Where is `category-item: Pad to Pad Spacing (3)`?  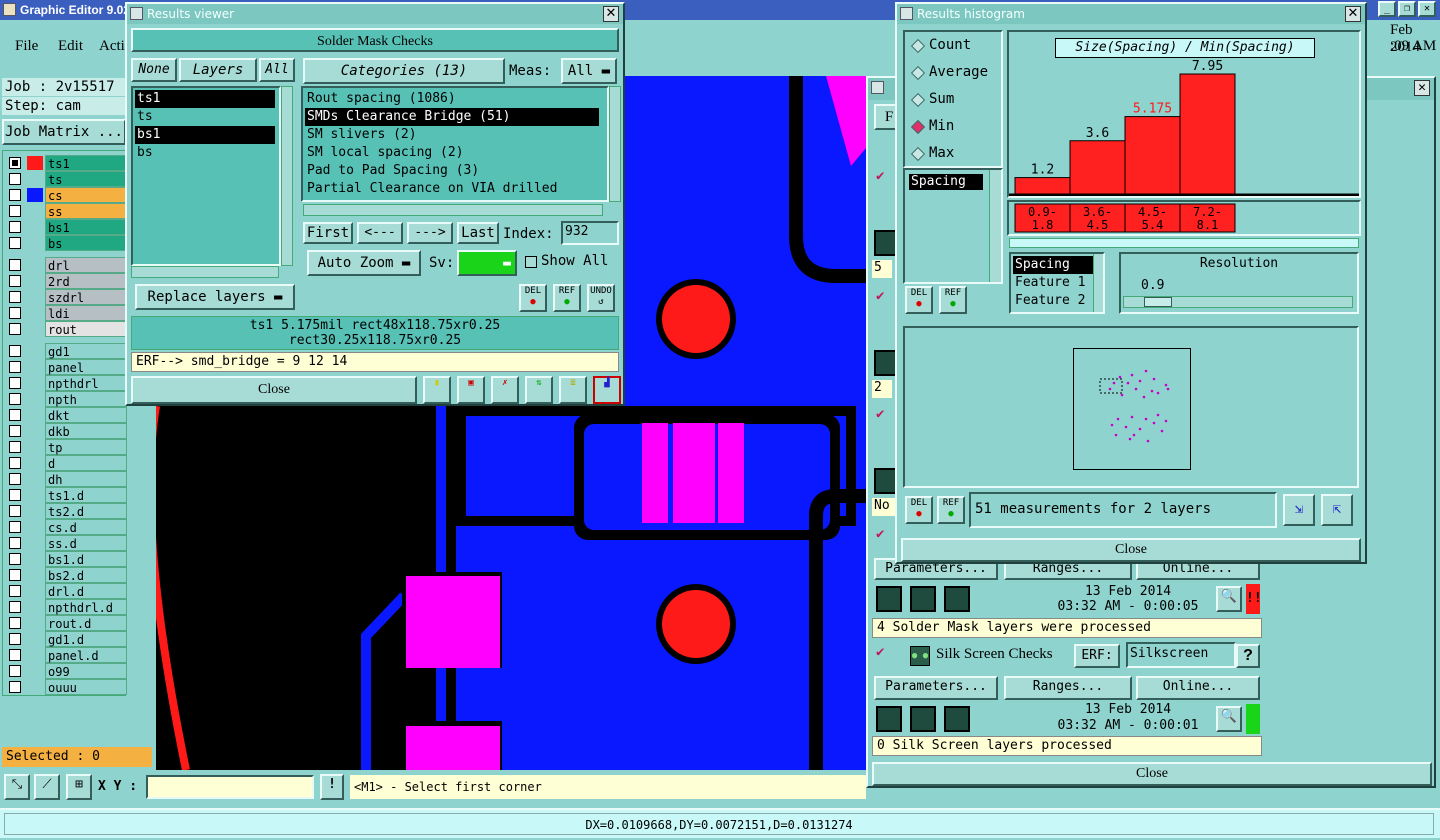
category-item: Pad to Pad Spacing (3) is located at coordinates (452, 171).